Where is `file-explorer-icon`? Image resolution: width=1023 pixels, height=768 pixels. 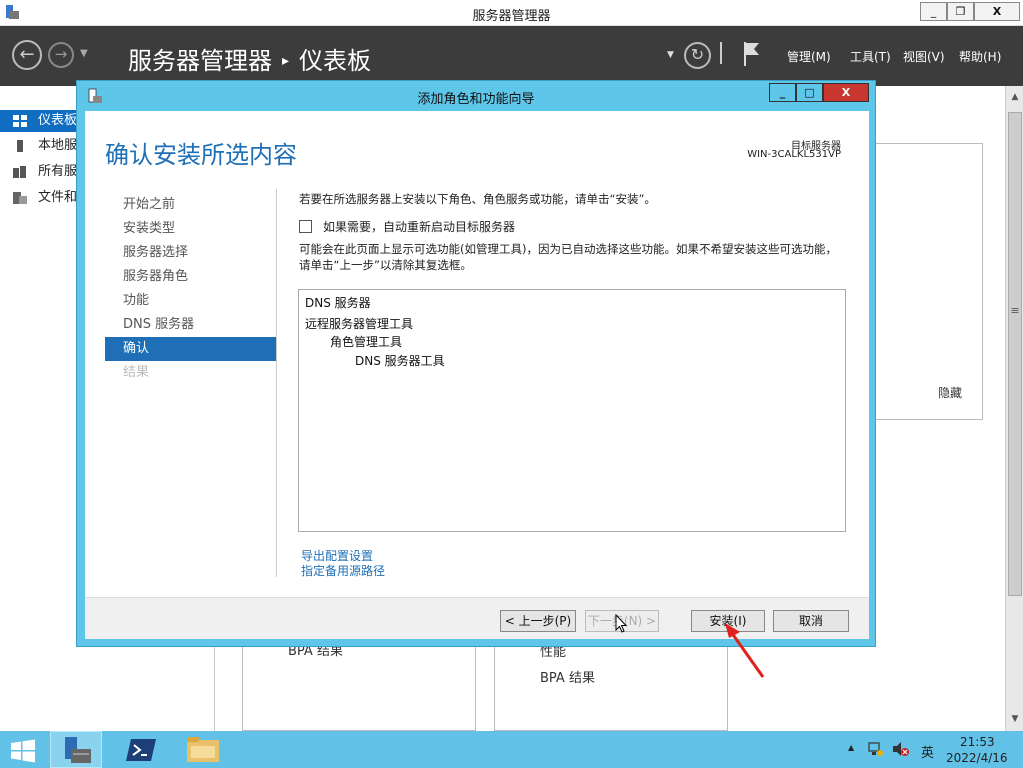 file-explorer-icon is located at coordinates (203, 750).